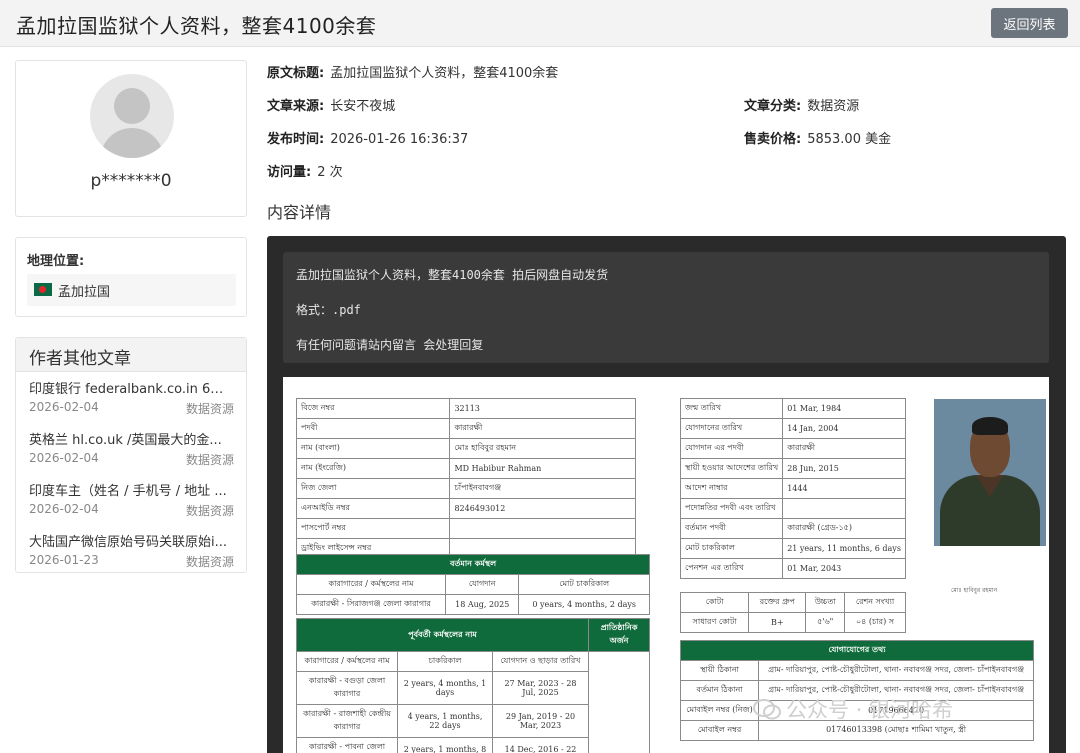 The height and width of the screenshot is (753, 1080). Describe the element at coordinates (844, 528) in the screenshot. I see `table-cell: কারারক্ষী (গ্রেড-১৫)` at that location.